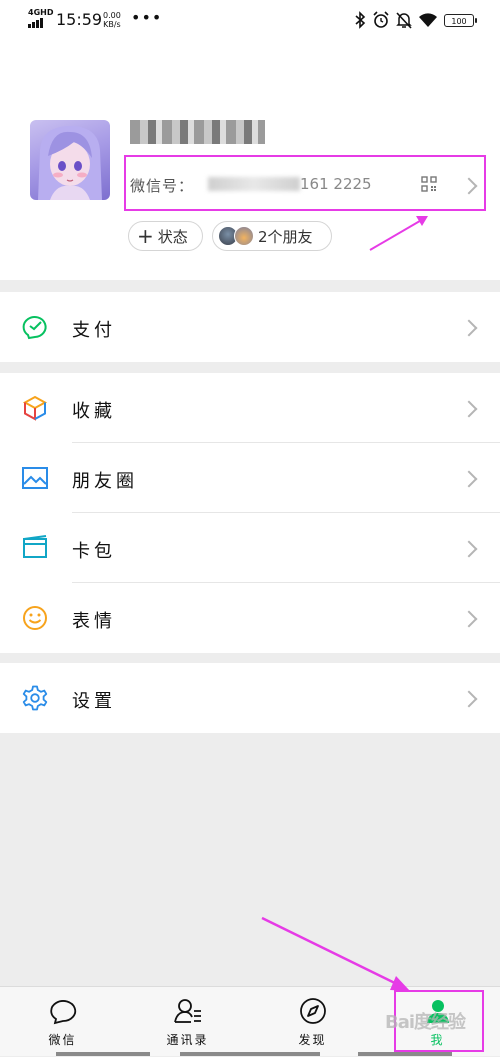 Image resolution: width=500 pixels, height=1057 pixels. What do you see at coordinates (429, 184) in the screenshot?
I see `qr-code-icon` at bounding box center [429, 184].